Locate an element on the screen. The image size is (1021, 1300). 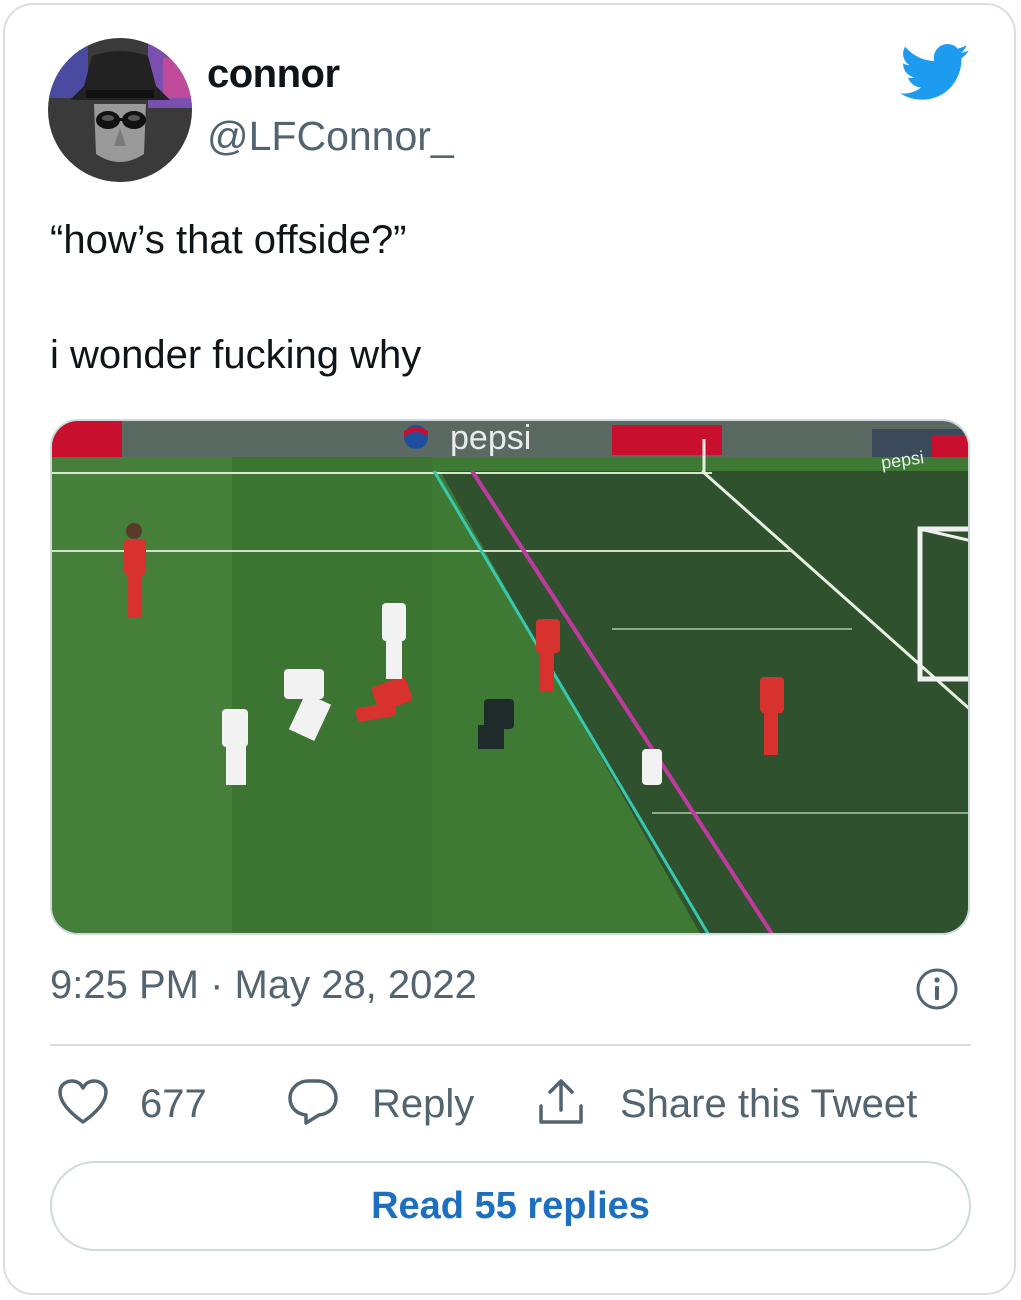
reply-label: Reply is located at coordinates (423, 1103).